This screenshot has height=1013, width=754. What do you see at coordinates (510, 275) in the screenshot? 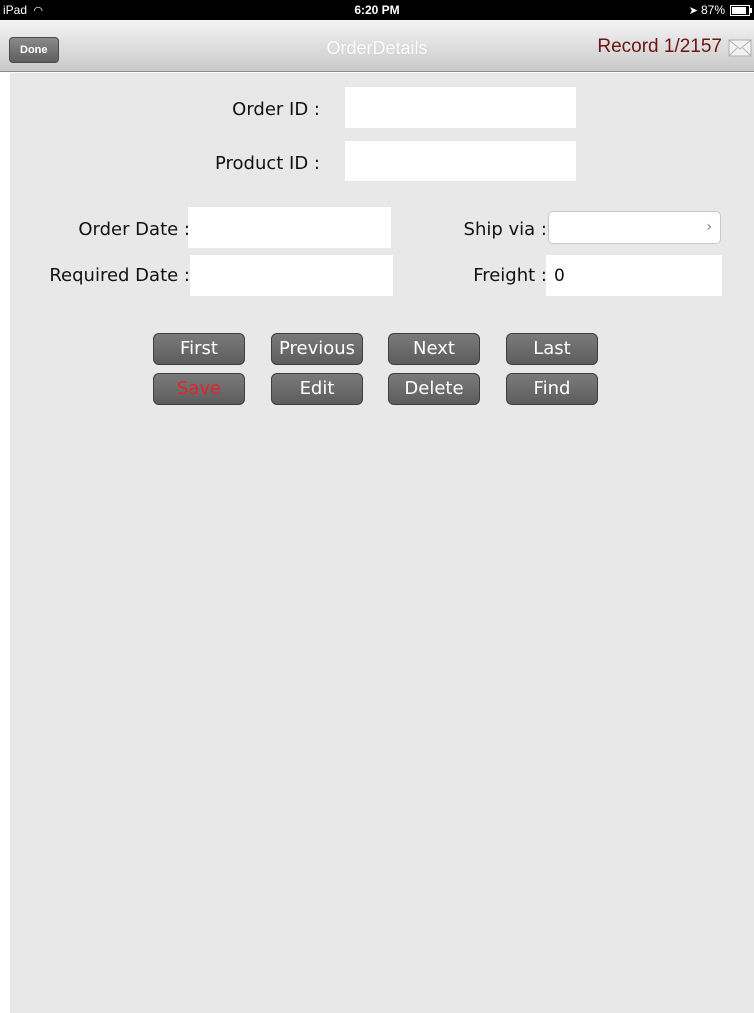
I see `freight-label: Freight :` at bounding box center [510, 275].